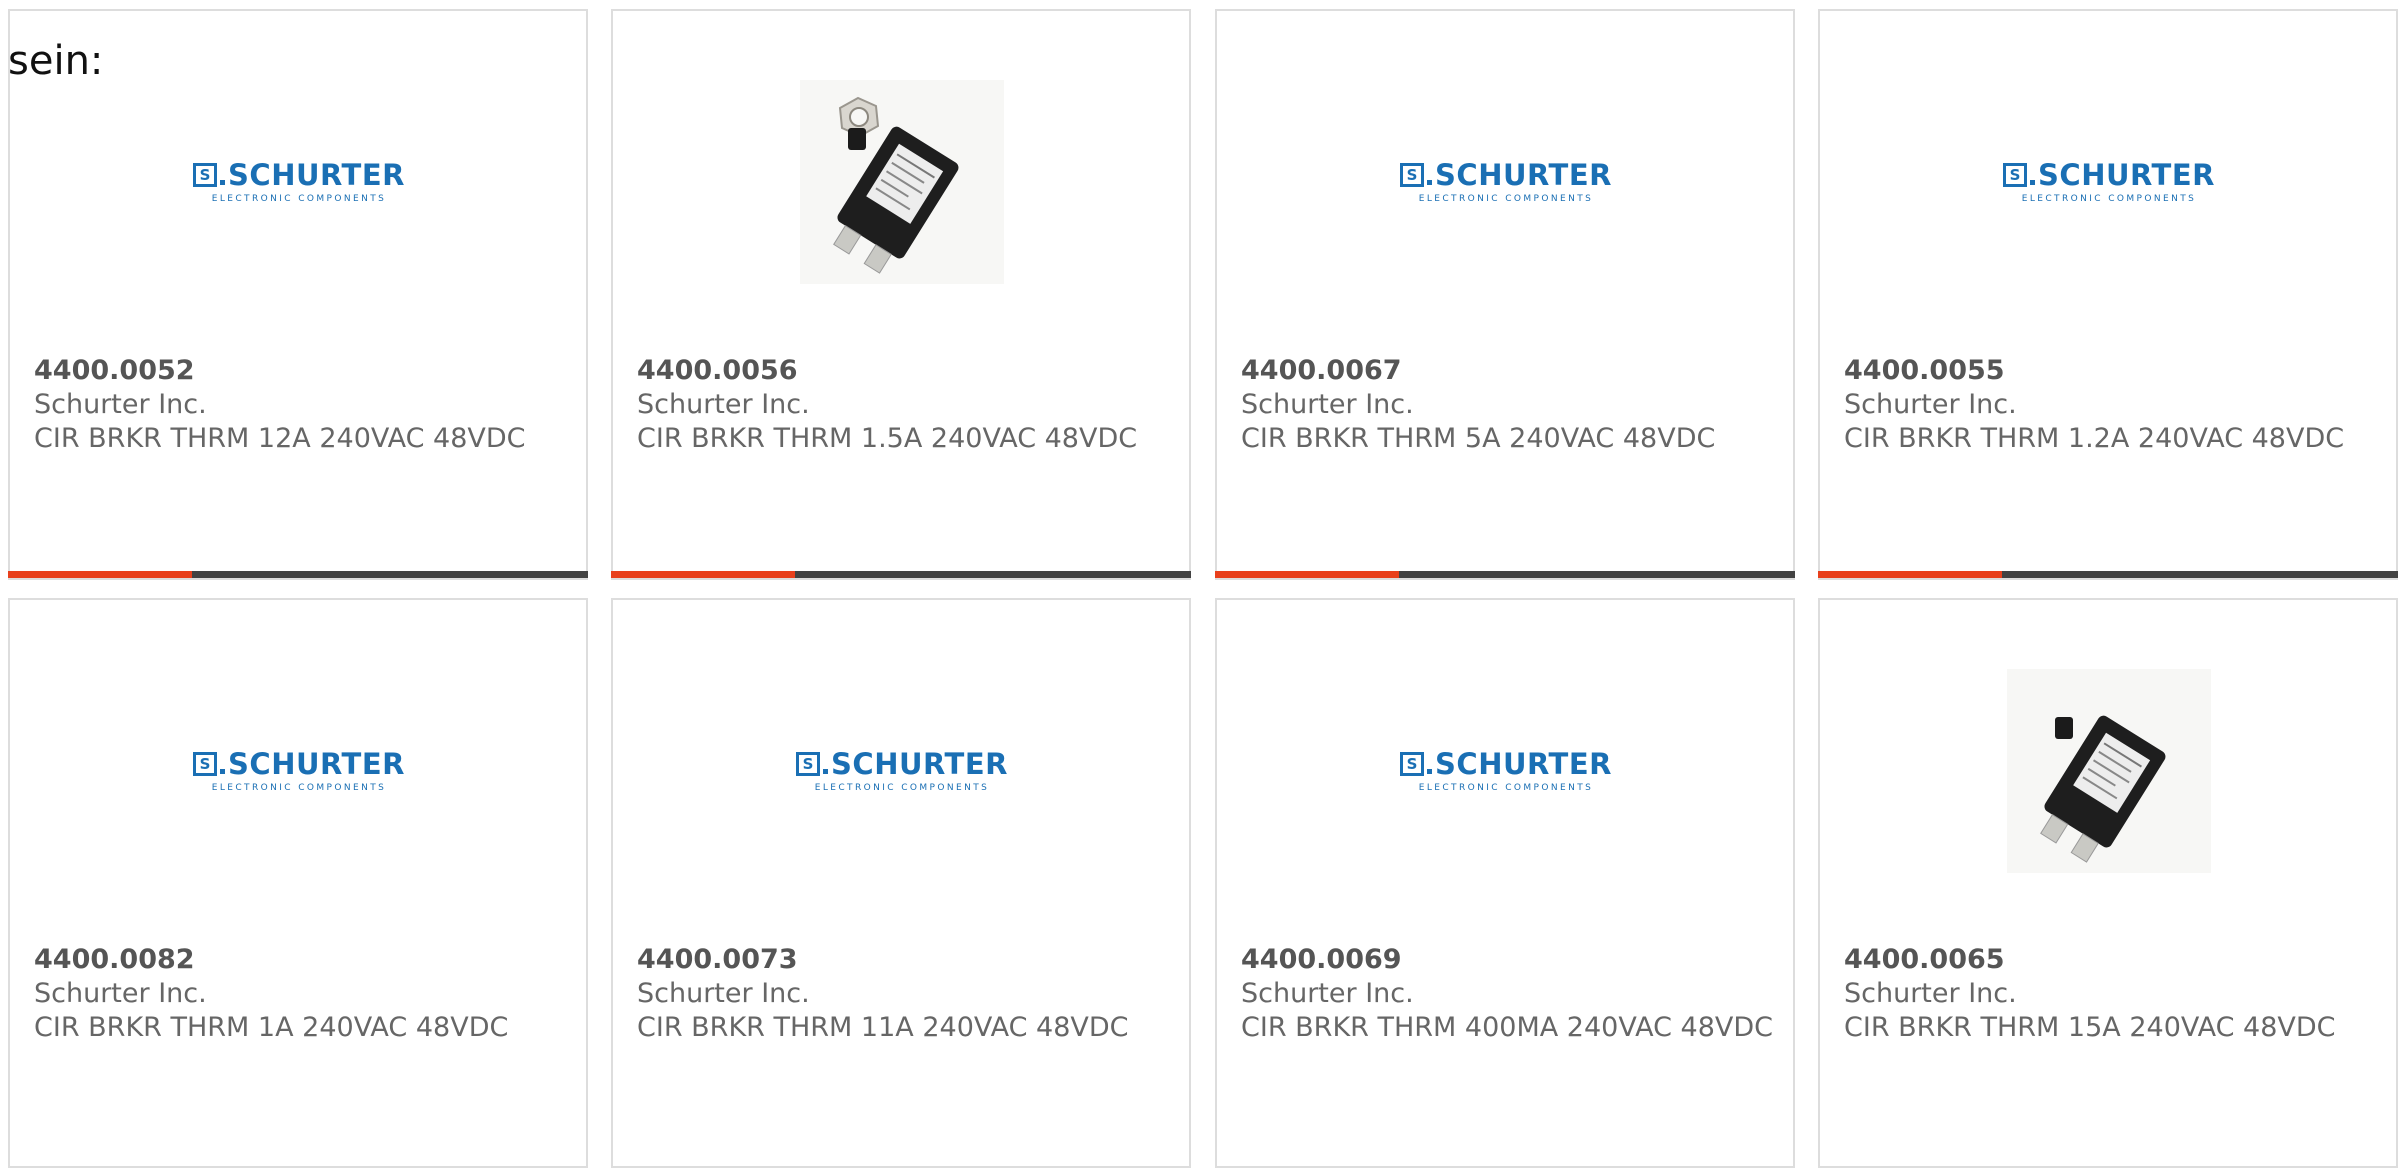  Describe the element at coordinates (1509, 960) in the screenshot. I see `part-number: 4400.0069` at that location.